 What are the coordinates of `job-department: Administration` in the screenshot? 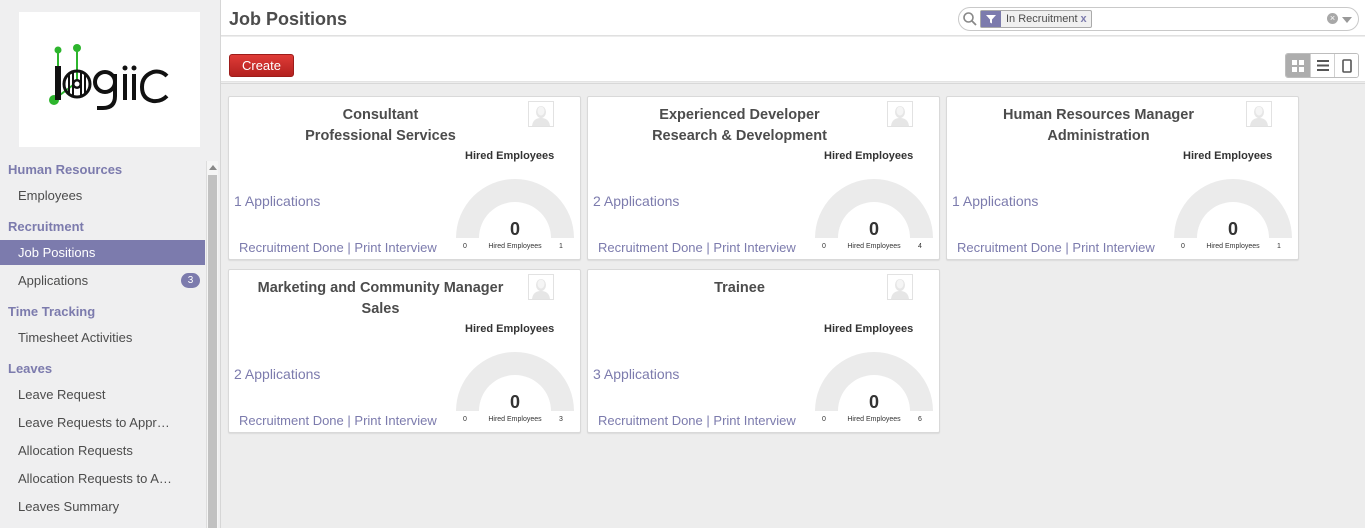 It's located at (1098, 136).